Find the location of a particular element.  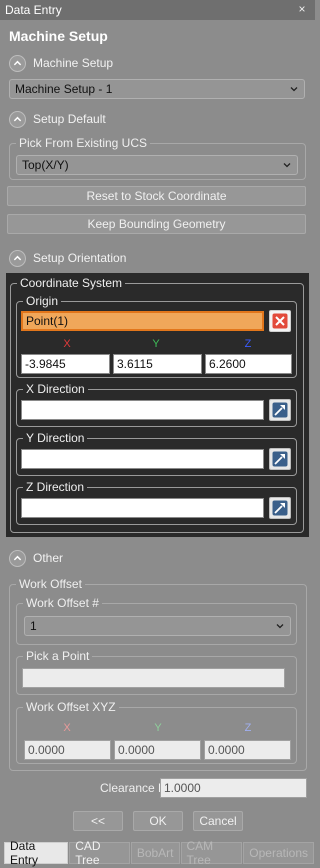

origin-z-field: 6.2600 is located at coordinates (248, 364).